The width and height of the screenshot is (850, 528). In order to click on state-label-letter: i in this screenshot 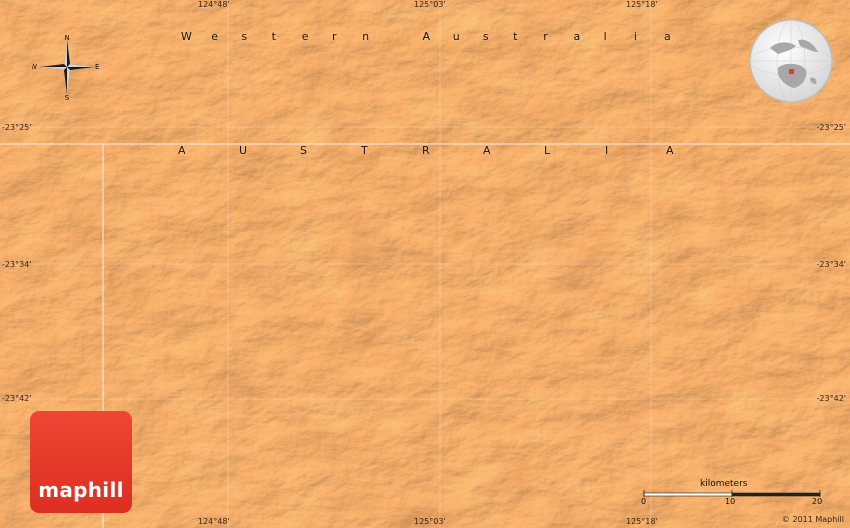, I will do `click(635, 36)`.